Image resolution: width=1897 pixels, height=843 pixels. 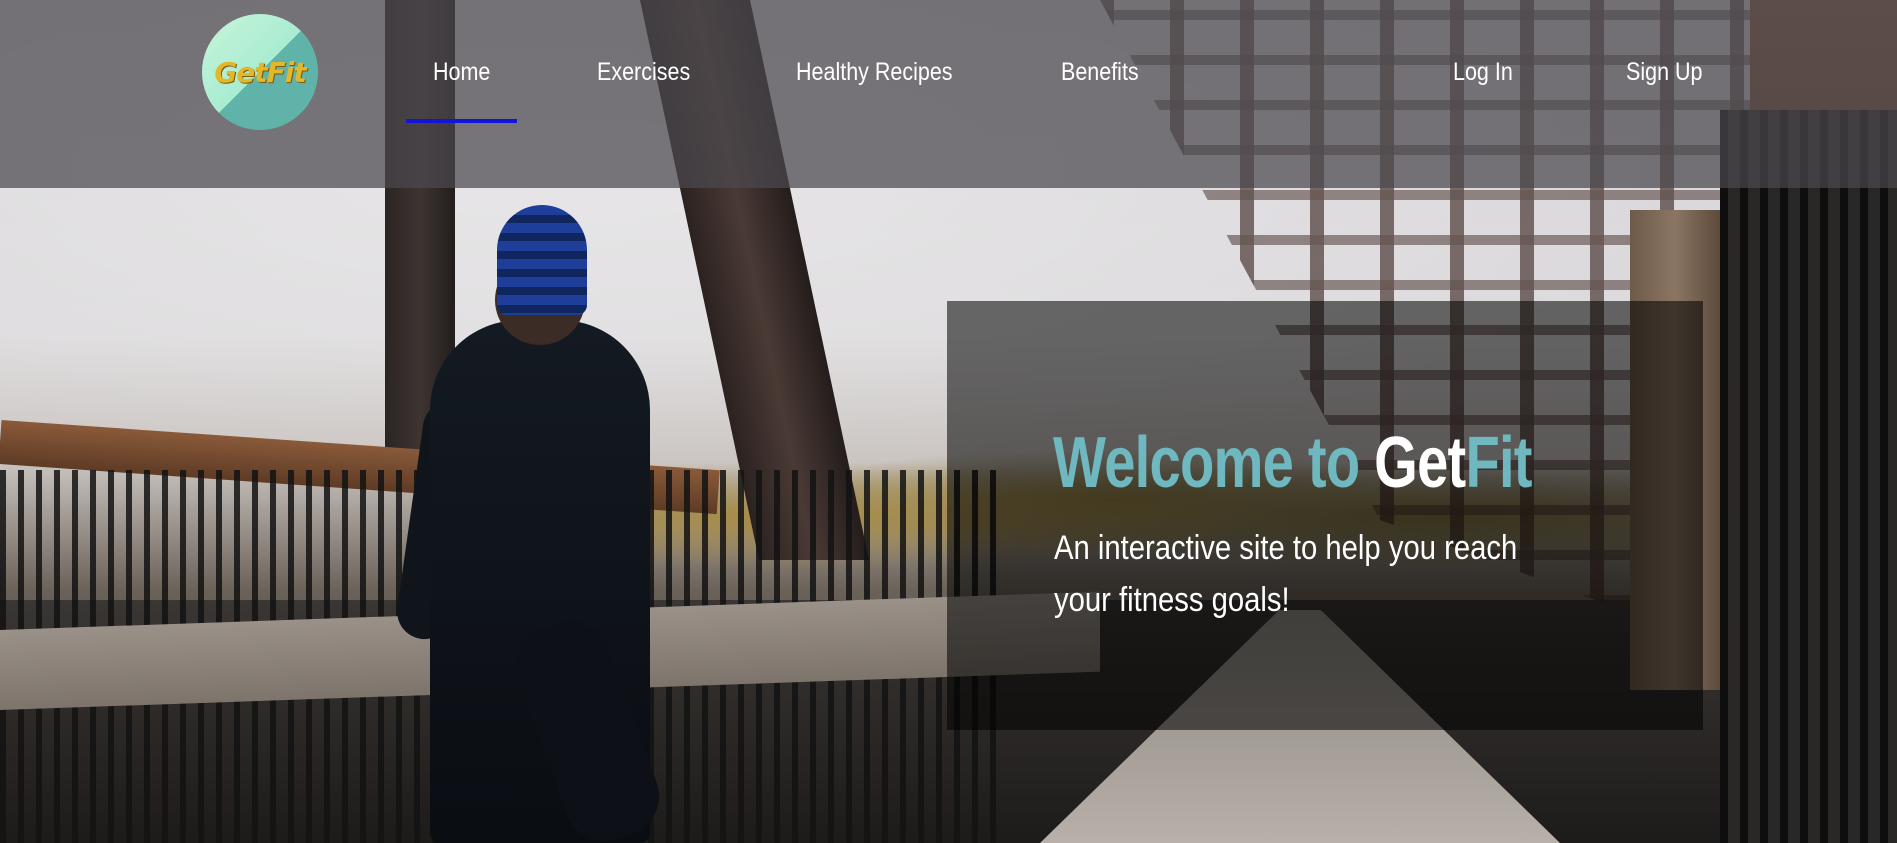 I want to click on runner-beanie, so click(x=542, y=260).